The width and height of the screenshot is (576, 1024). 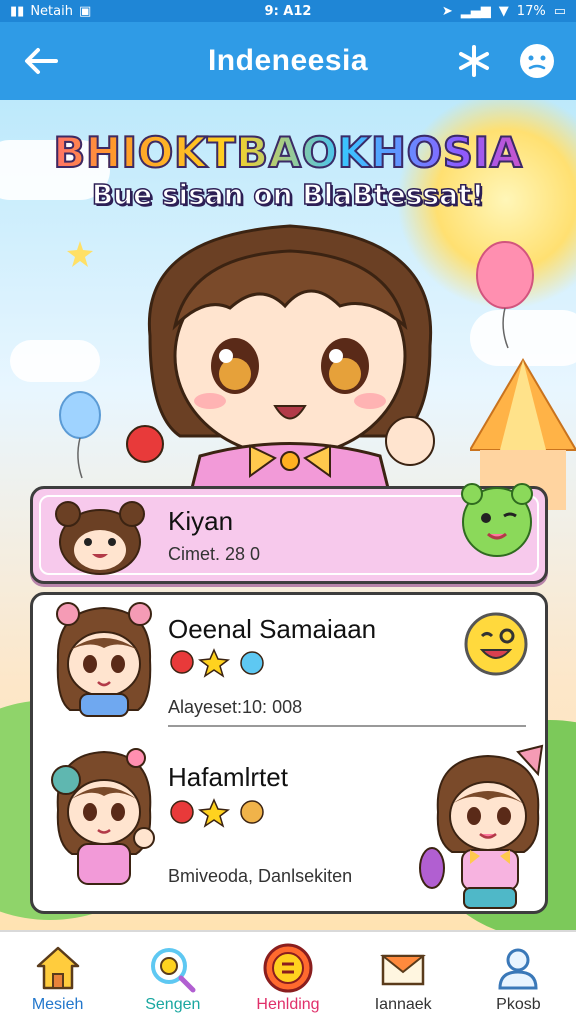 I want to click on person-icon, so click(x=518, y=969).